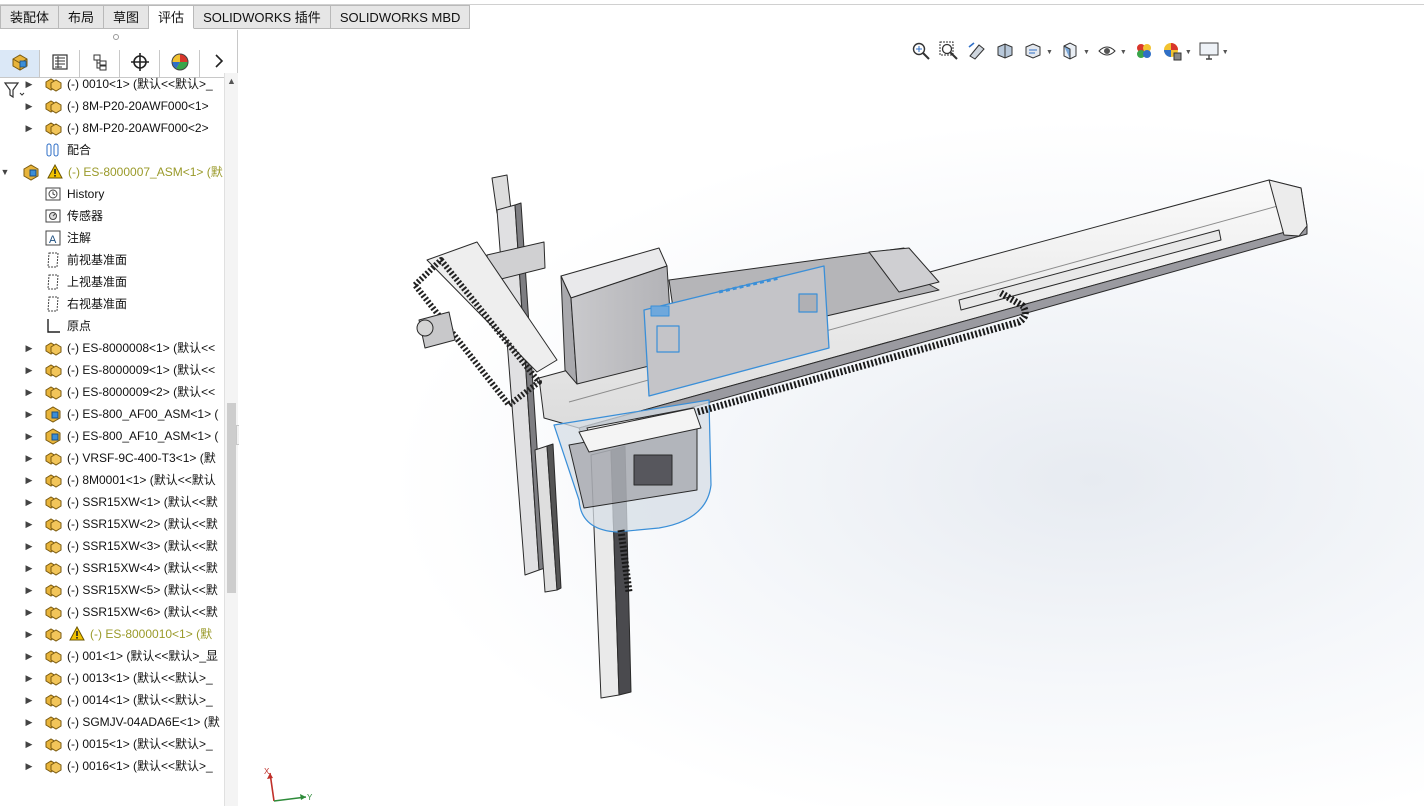  What do you see at coordinates (5, 172) in the screenshot?
I see `expand-arrow-icon: ▼` at bounding box center [5, 172].